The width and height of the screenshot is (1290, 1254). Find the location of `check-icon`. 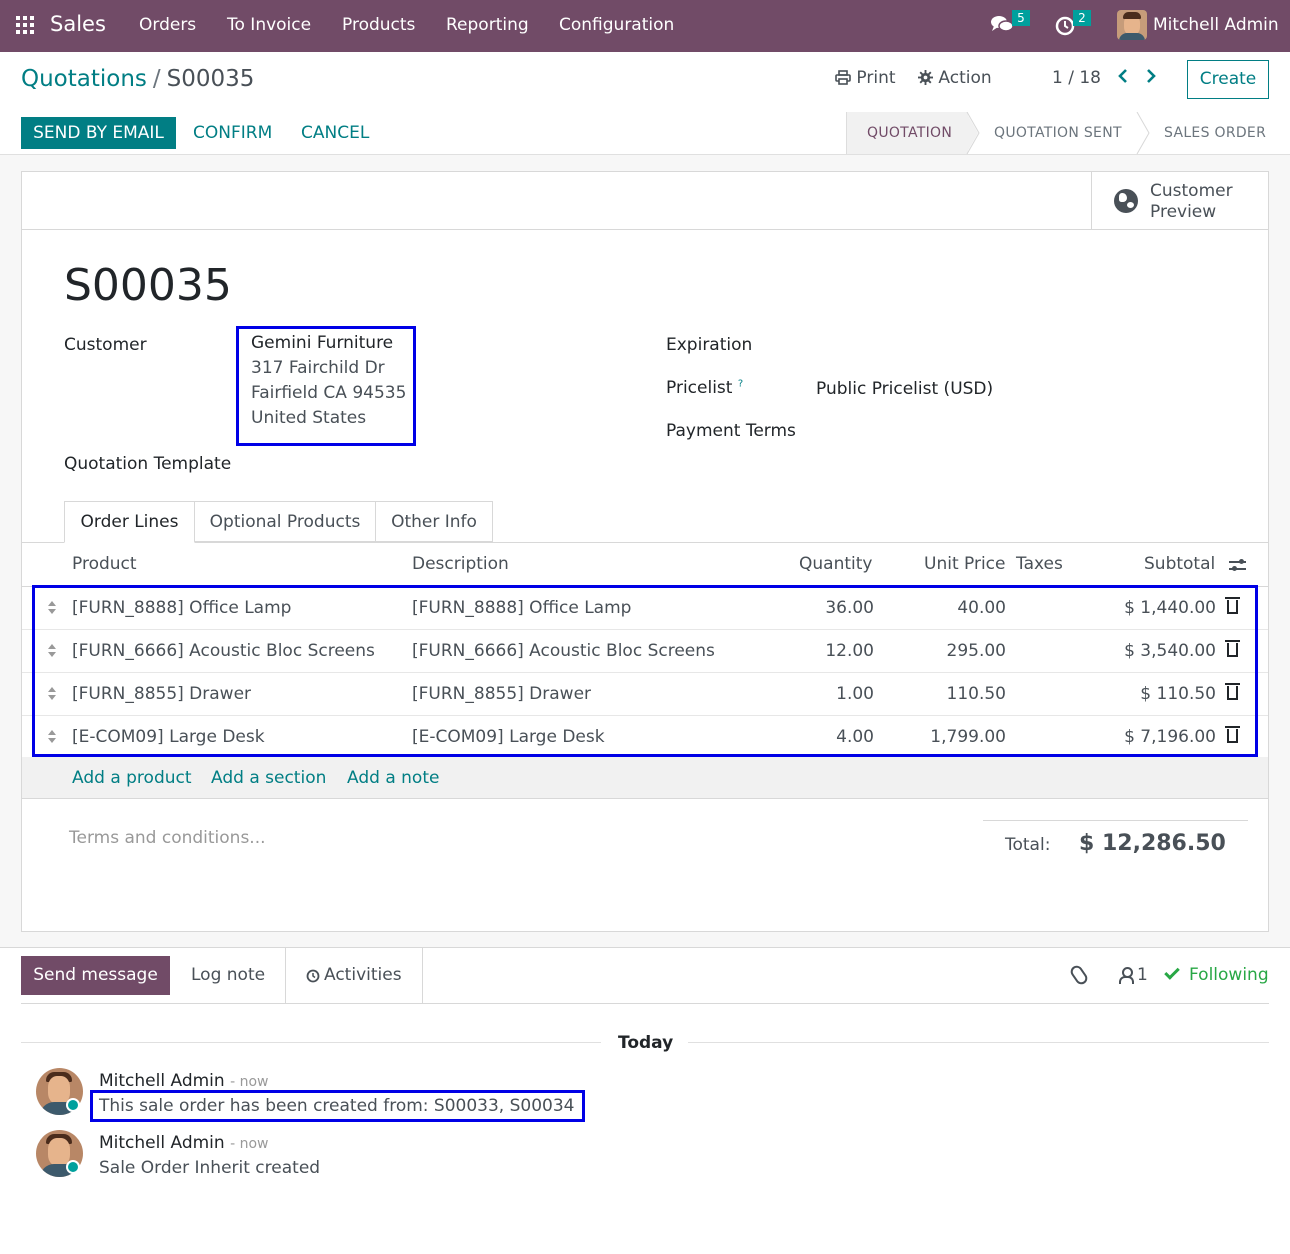

check-icon is located at coordinates (1172, 972).